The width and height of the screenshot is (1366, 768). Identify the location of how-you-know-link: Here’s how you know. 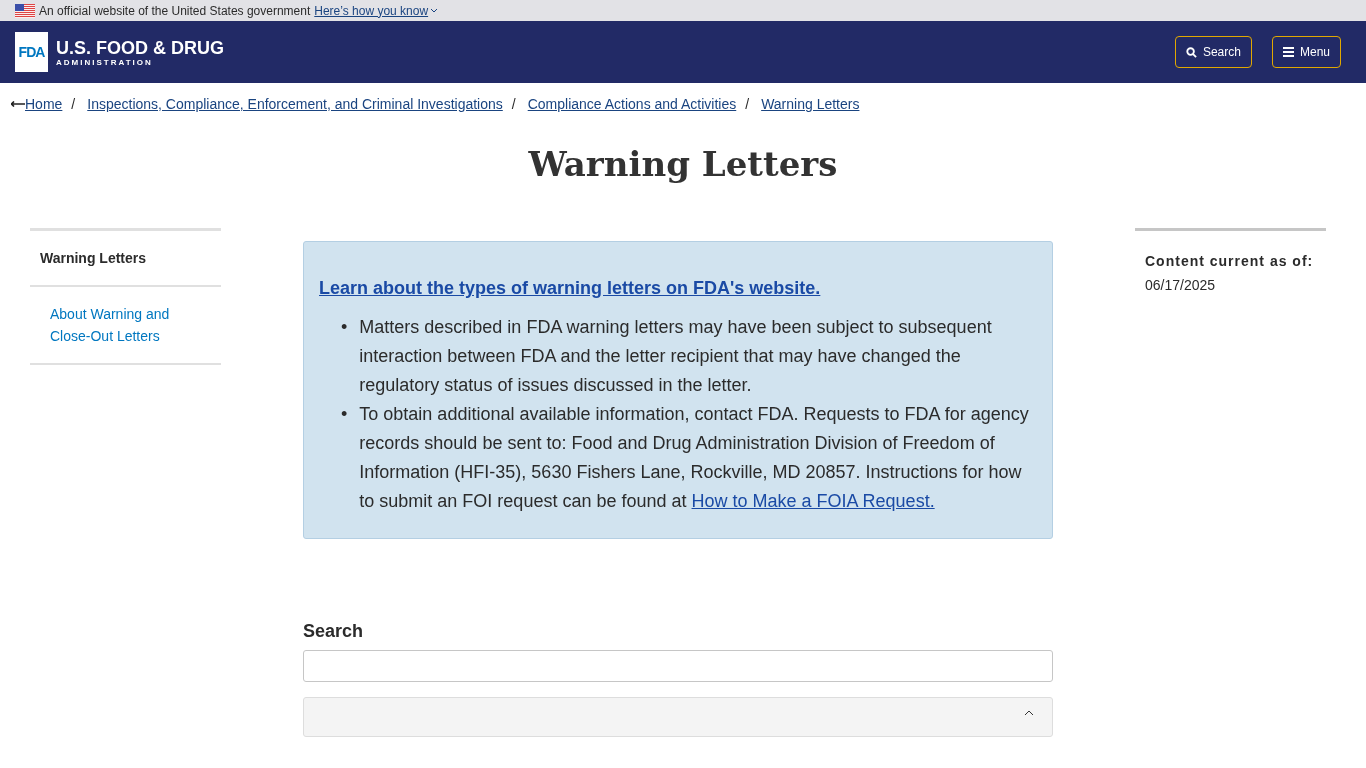
(376, 10).